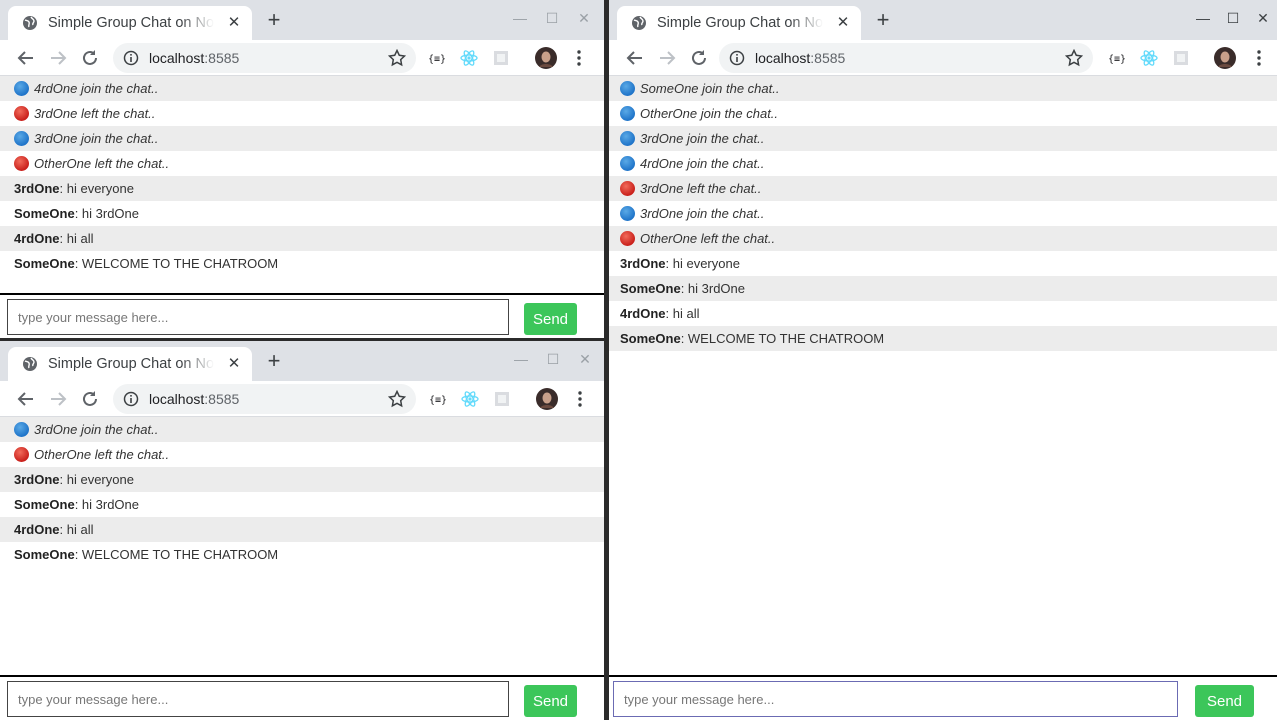 The image size is (1277, 720). Describe the element at coordinates (302, 554) in the screenshot. I see `chat-message: SomeOne: WELCOME TO THE CHATROOM` at that location.